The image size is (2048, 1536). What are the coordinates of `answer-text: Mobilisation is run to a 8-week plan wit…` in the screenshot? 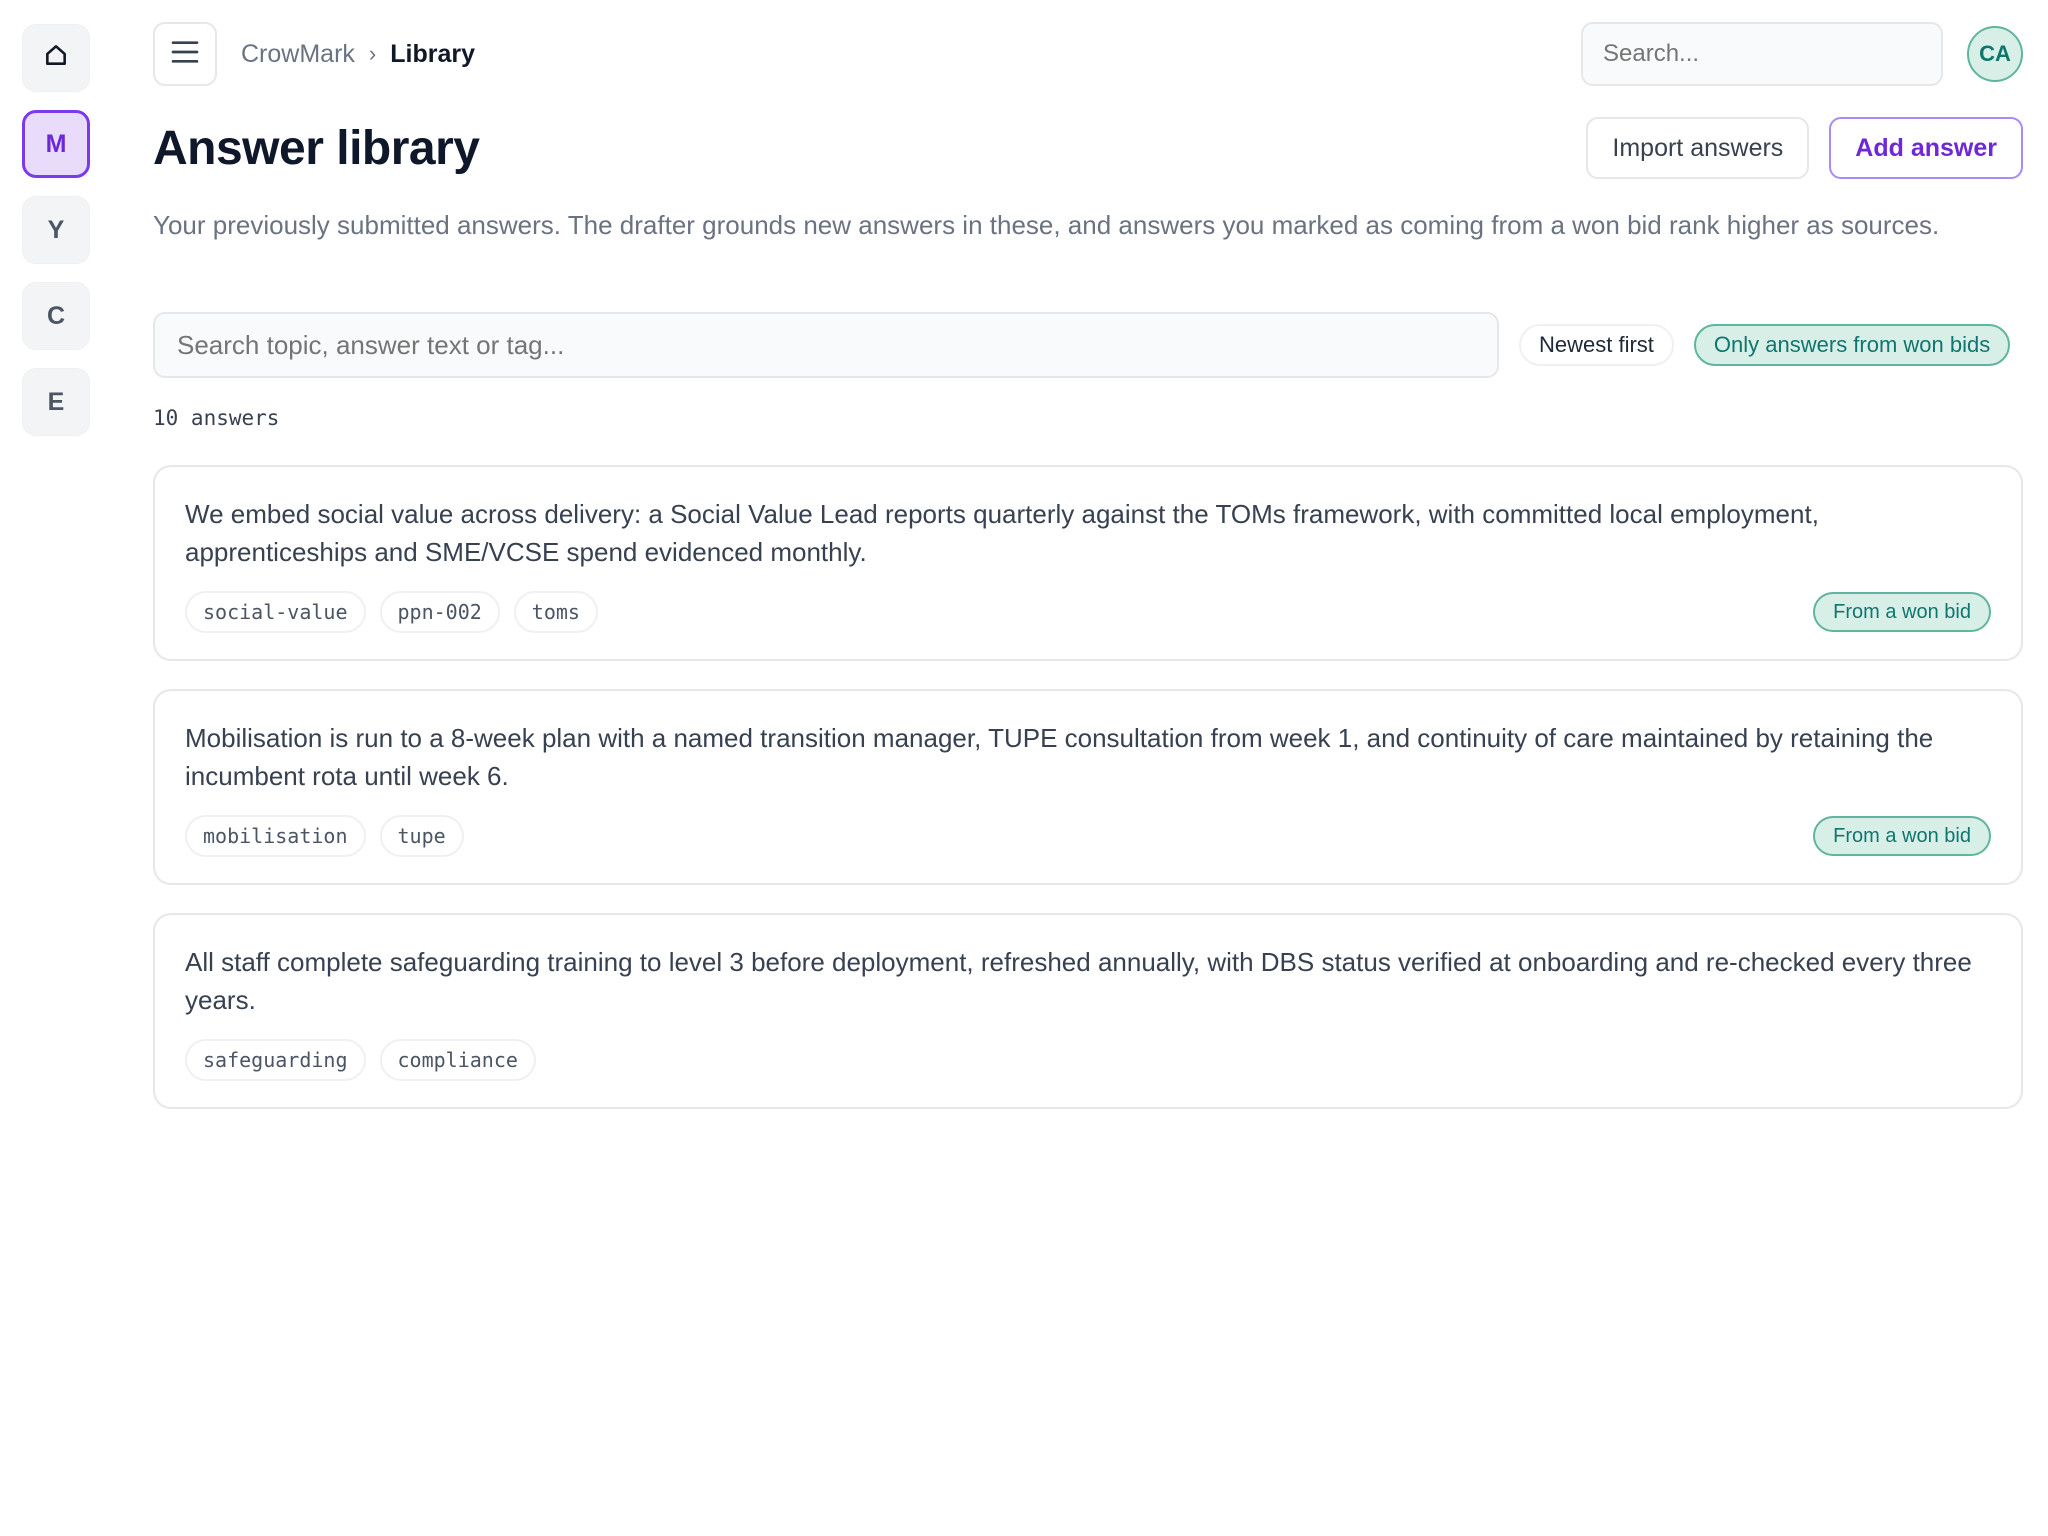 It's located at (1059, 757).